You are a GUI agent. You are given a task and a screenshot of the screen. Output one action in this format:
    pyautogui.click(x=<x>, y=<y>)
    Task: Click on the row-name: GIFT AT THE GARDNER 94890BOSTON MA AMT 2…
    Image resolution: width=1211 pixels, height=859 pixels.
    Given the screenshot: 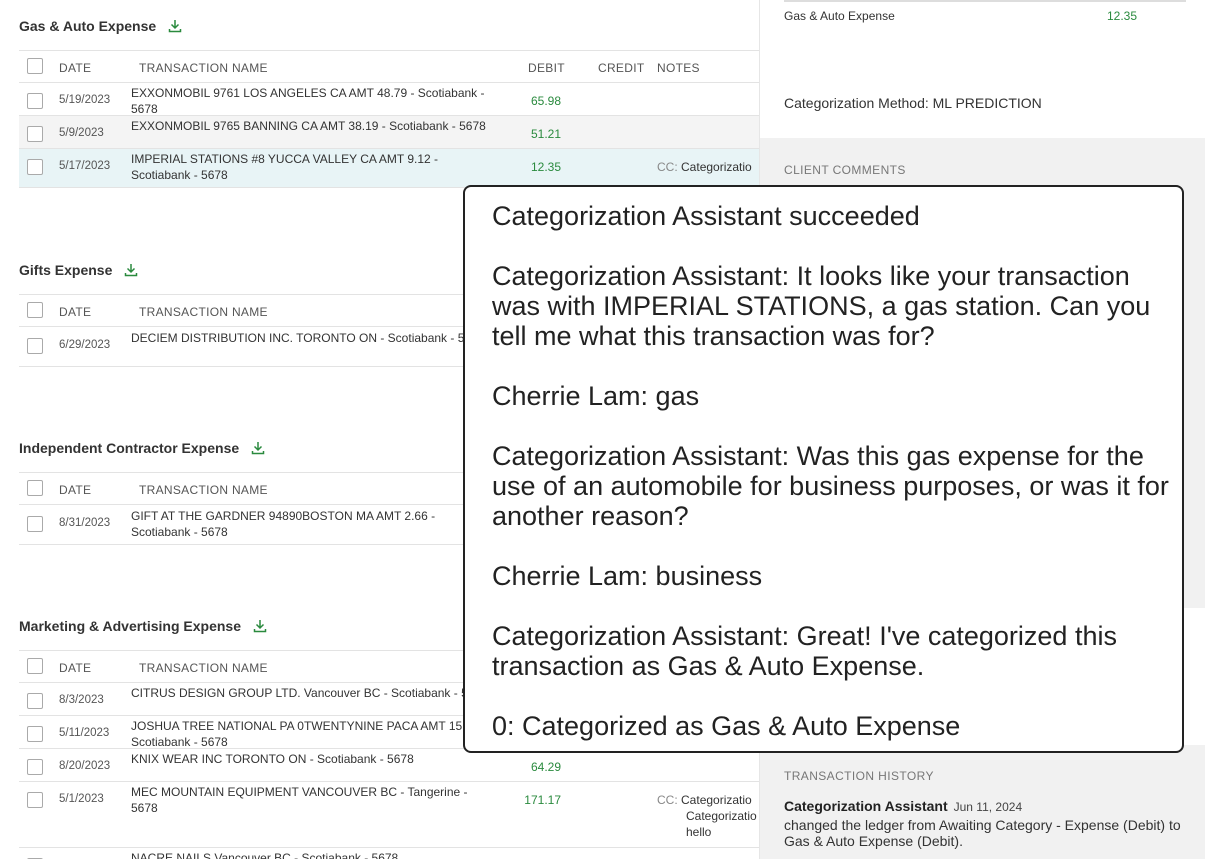 What is the action you would take?
    pyautogui.click(x=283, y=524)
    